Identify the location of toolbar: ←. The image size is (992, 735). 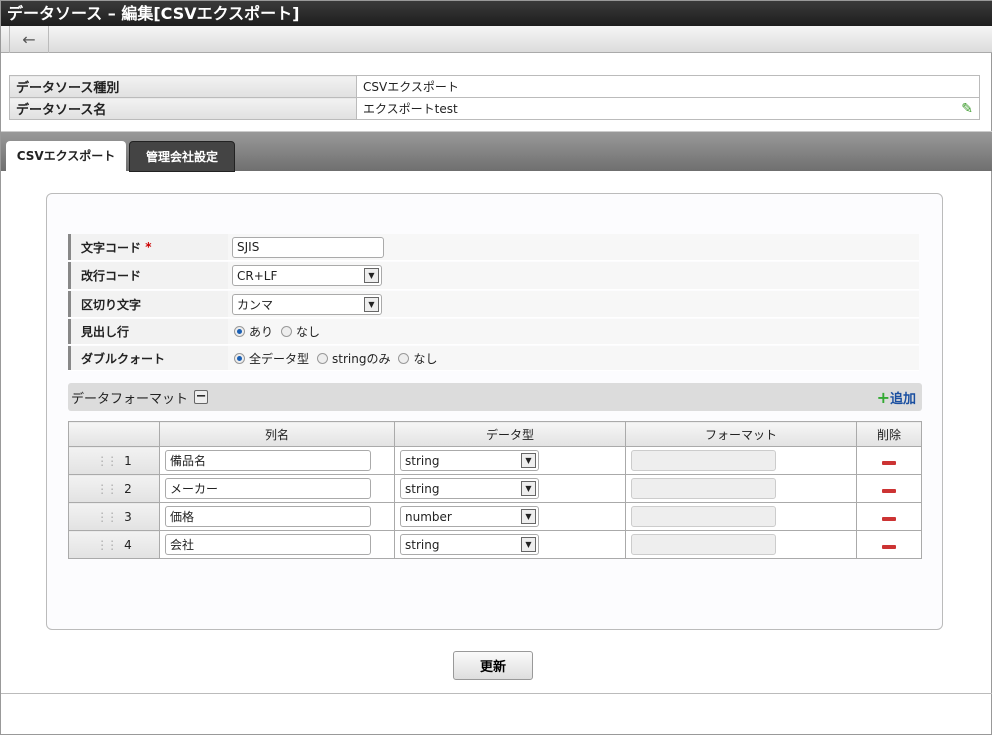
(496, 39).